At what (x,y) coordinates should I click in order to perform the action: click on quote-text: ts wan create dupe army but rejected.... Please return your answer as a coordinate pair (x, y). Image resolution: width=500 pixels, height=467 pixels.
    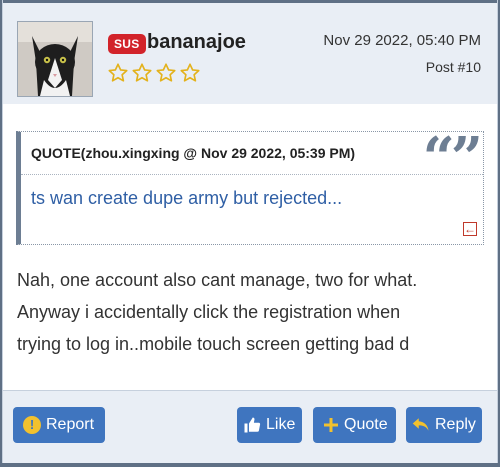
    Looking at the image, I should click on (187, 198).